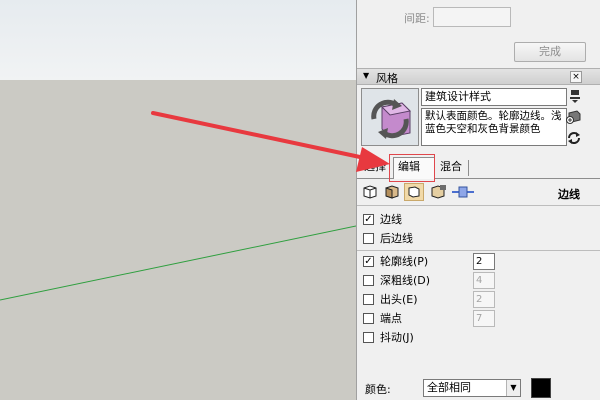 The image size is (600, 400). What do you see at coordinates (373, 159) in the screenshot?
I see `annotation-arrow-head` at bounding box center [373, 159].